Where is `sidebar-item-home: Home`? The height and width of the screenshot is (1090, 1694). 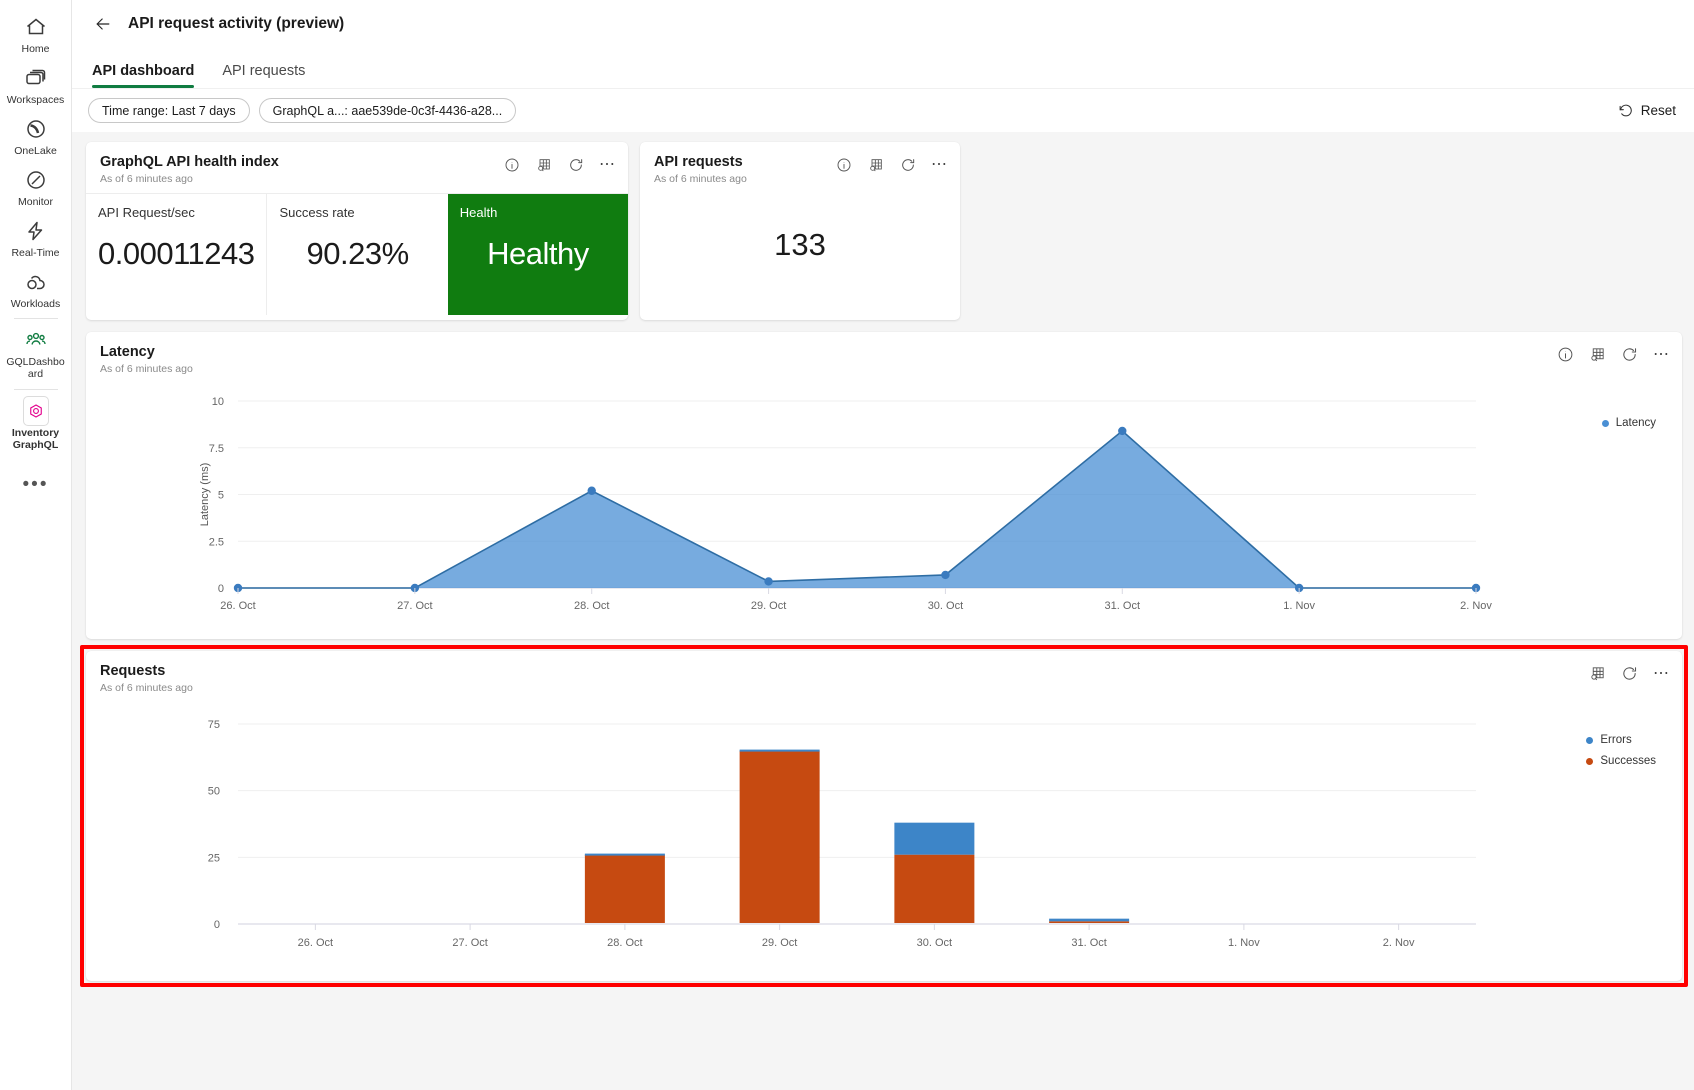
sidebar-item-home: Home is located at coordinates (36, 33).